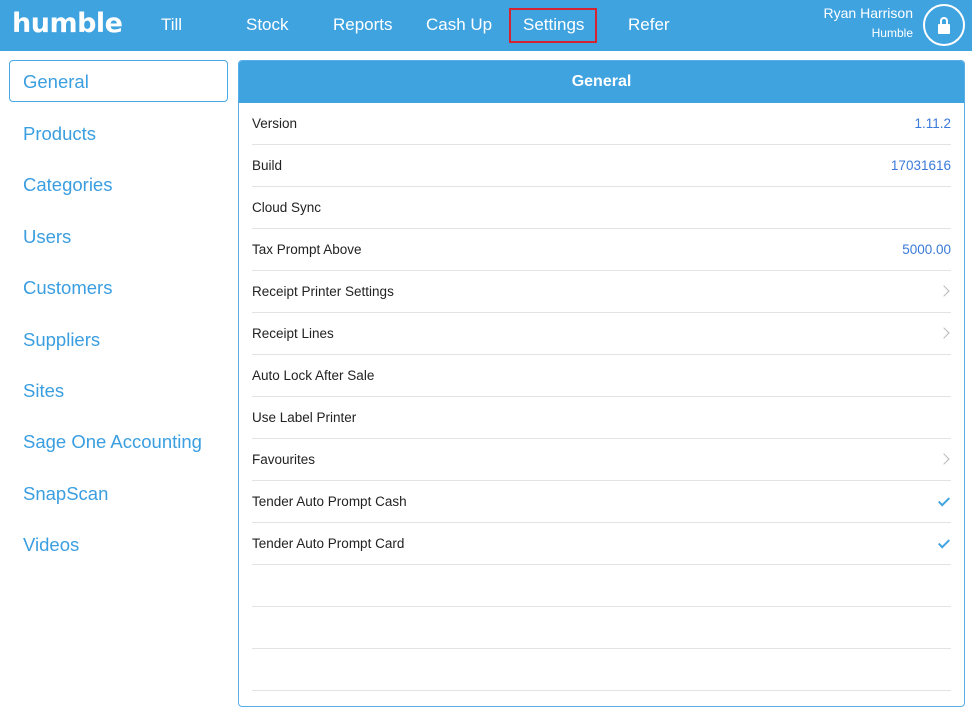 This screenshot has width=972, height=710. Describe the element at coordinates (43, 391) in the screenshot. I see `sidebar-item-sites: Sites` at that location.